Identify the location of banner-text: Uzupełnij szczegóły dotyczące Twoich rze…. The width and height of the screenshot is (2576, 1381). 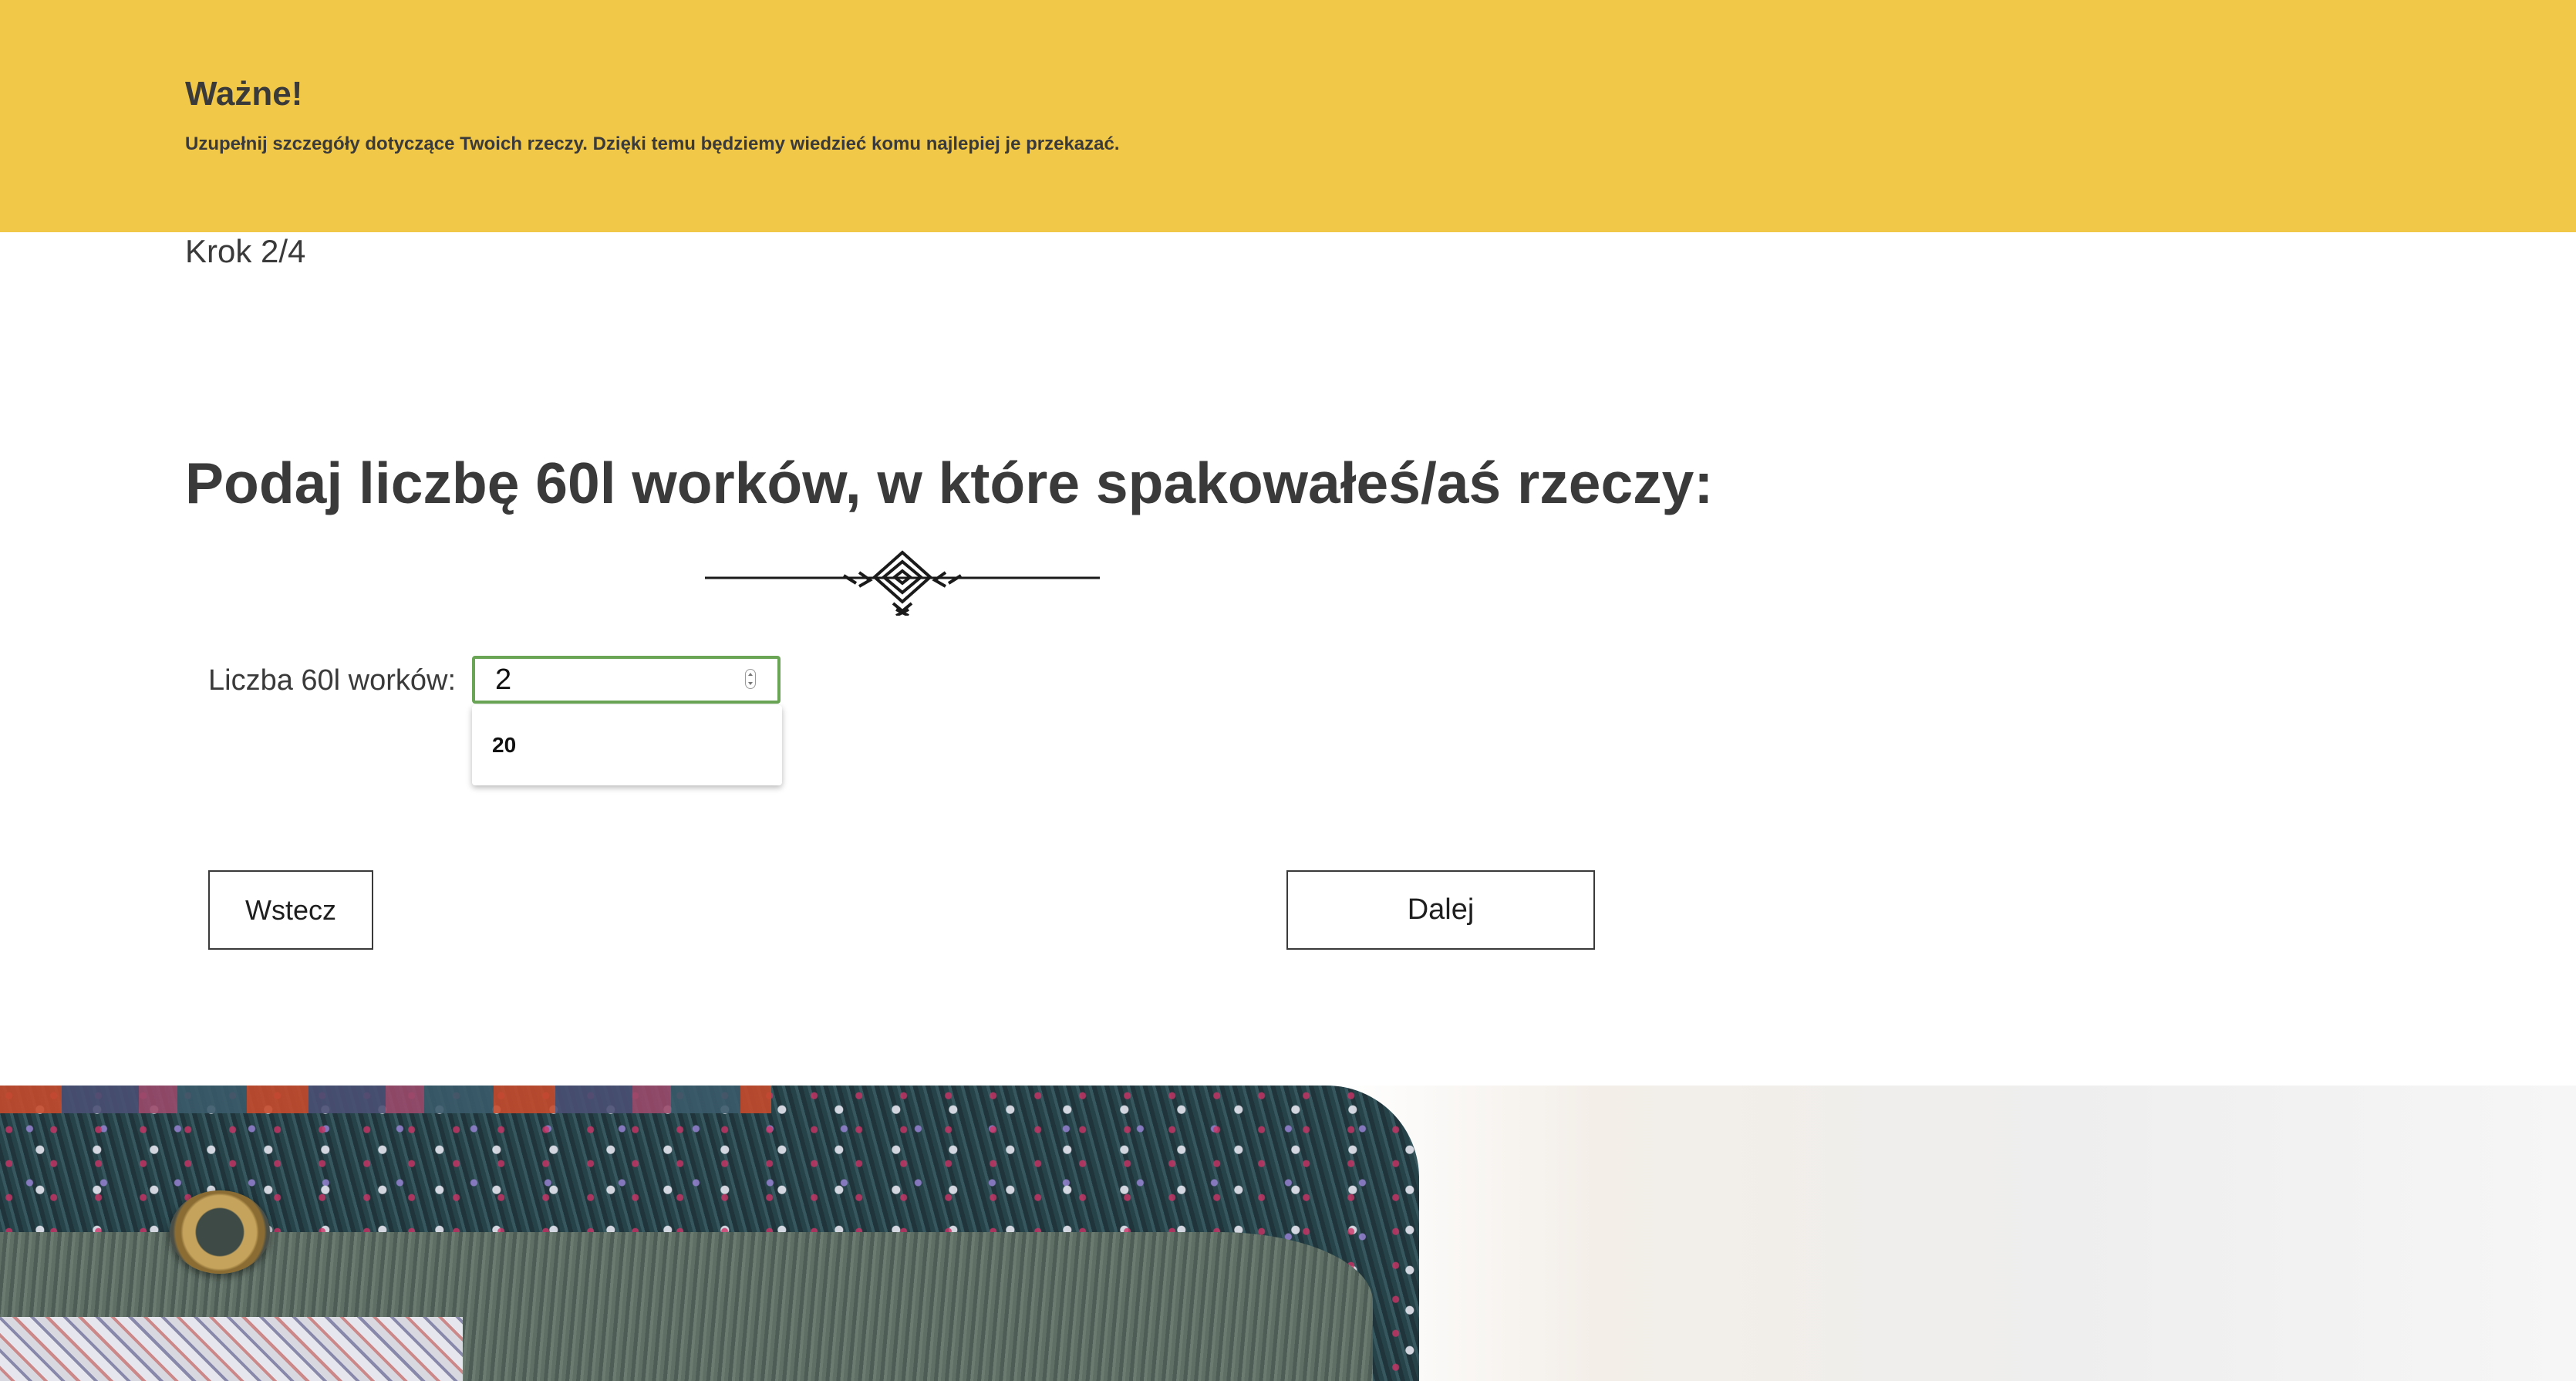
(652, 143).